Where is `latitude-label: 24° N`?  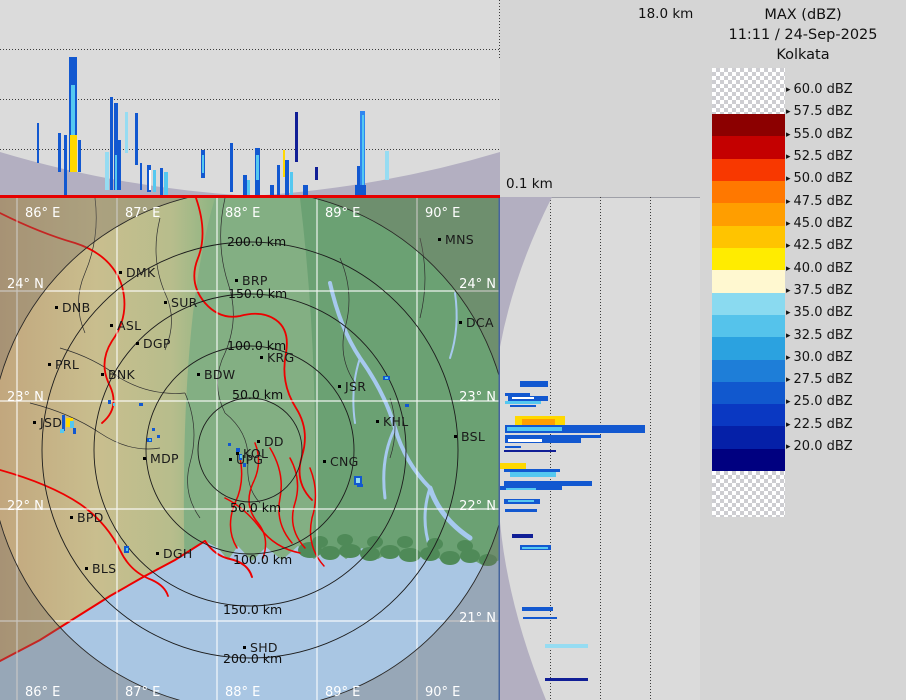 latitude-label: 24° N is located at coordinates (477, 284).